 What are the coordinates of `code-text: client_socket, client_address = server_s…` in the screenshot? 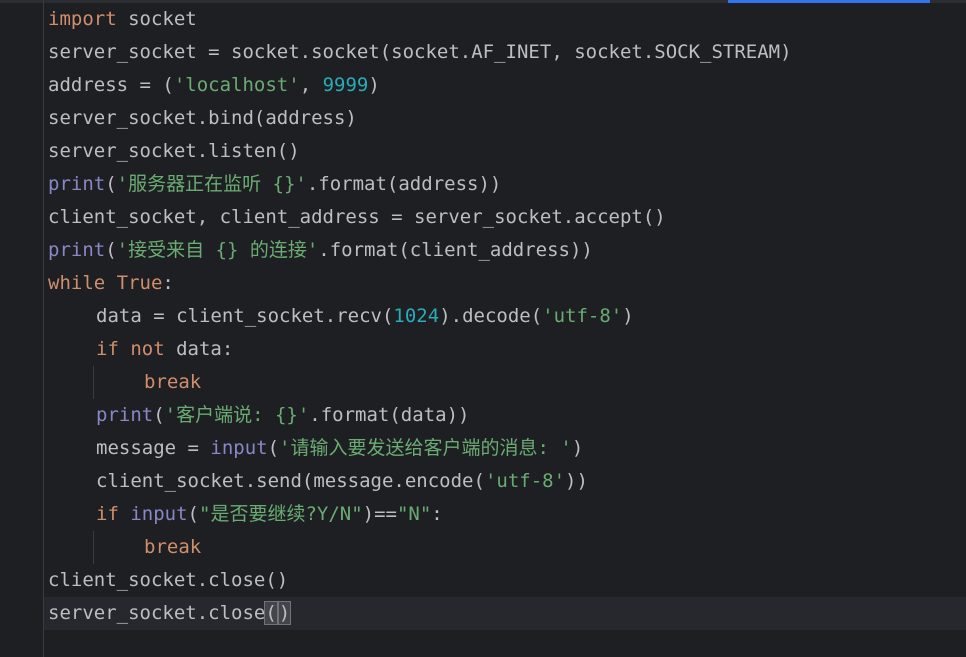 It's located at (357, 217).